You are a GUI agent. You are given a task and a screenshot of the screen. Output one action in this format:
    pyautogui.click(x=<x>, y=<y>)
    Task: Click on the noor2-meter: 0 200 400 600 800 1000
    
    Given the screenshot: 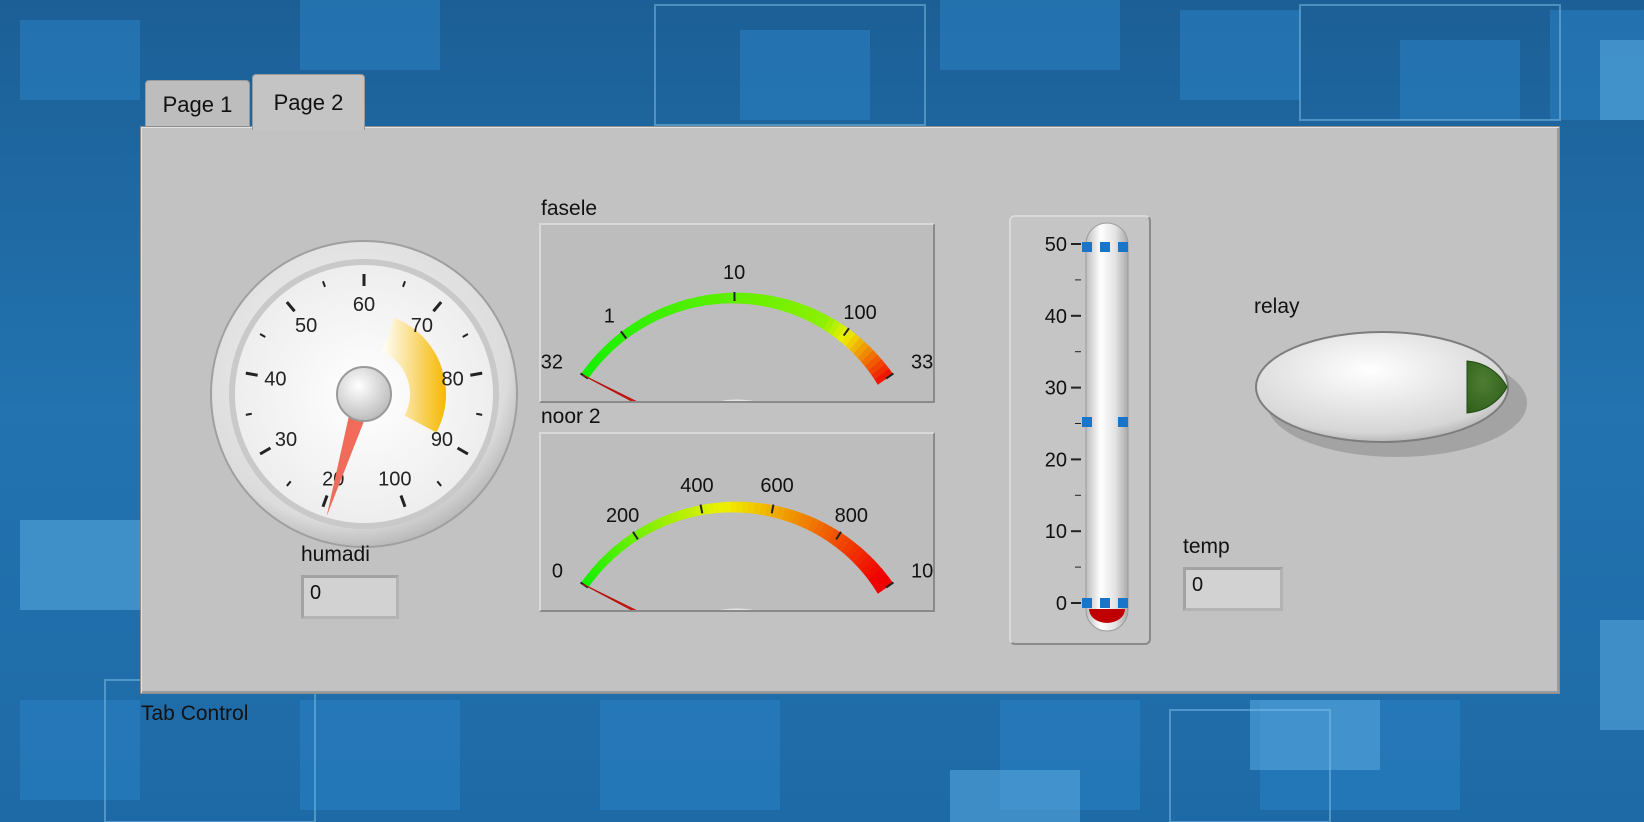 What is the action you would take?
    pyautogui.click(x=747, y=544)
    